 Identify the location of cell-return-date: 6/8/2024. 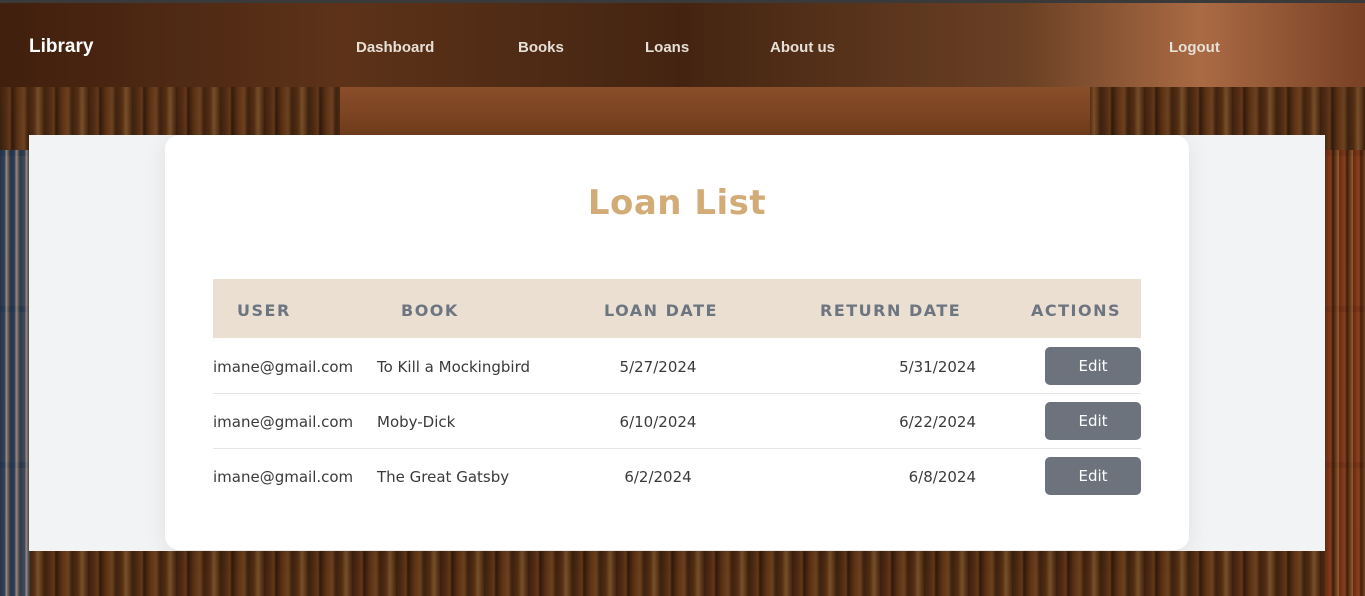
(942, 477).